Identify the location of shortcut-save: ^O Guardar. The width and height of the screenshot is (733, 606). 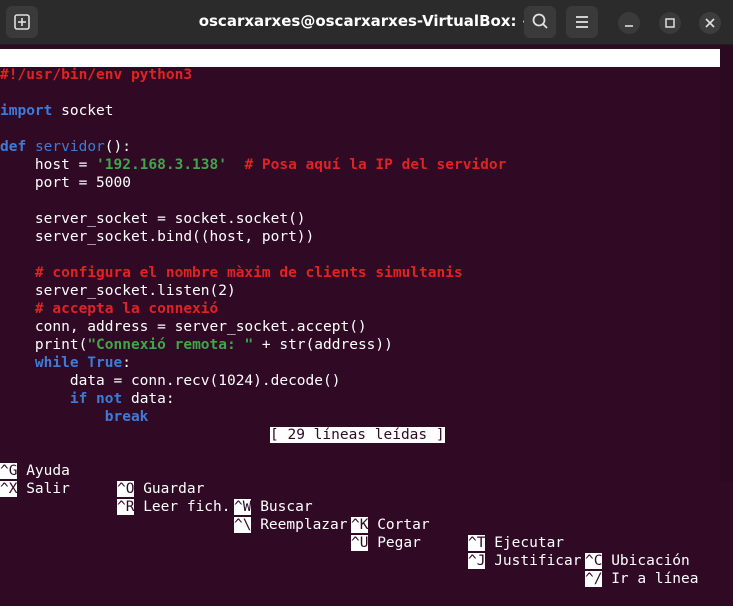
(160, 489).